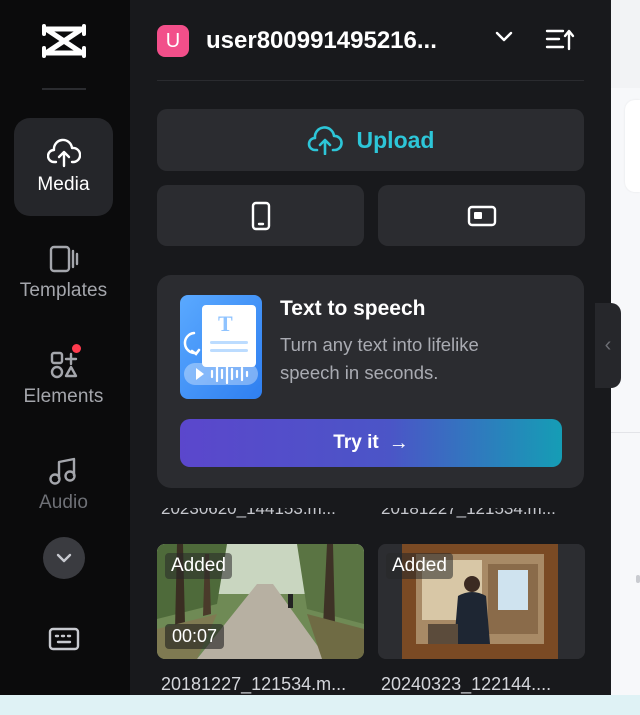  I want to click on try-it-button: Try it →, so click(371, 443).